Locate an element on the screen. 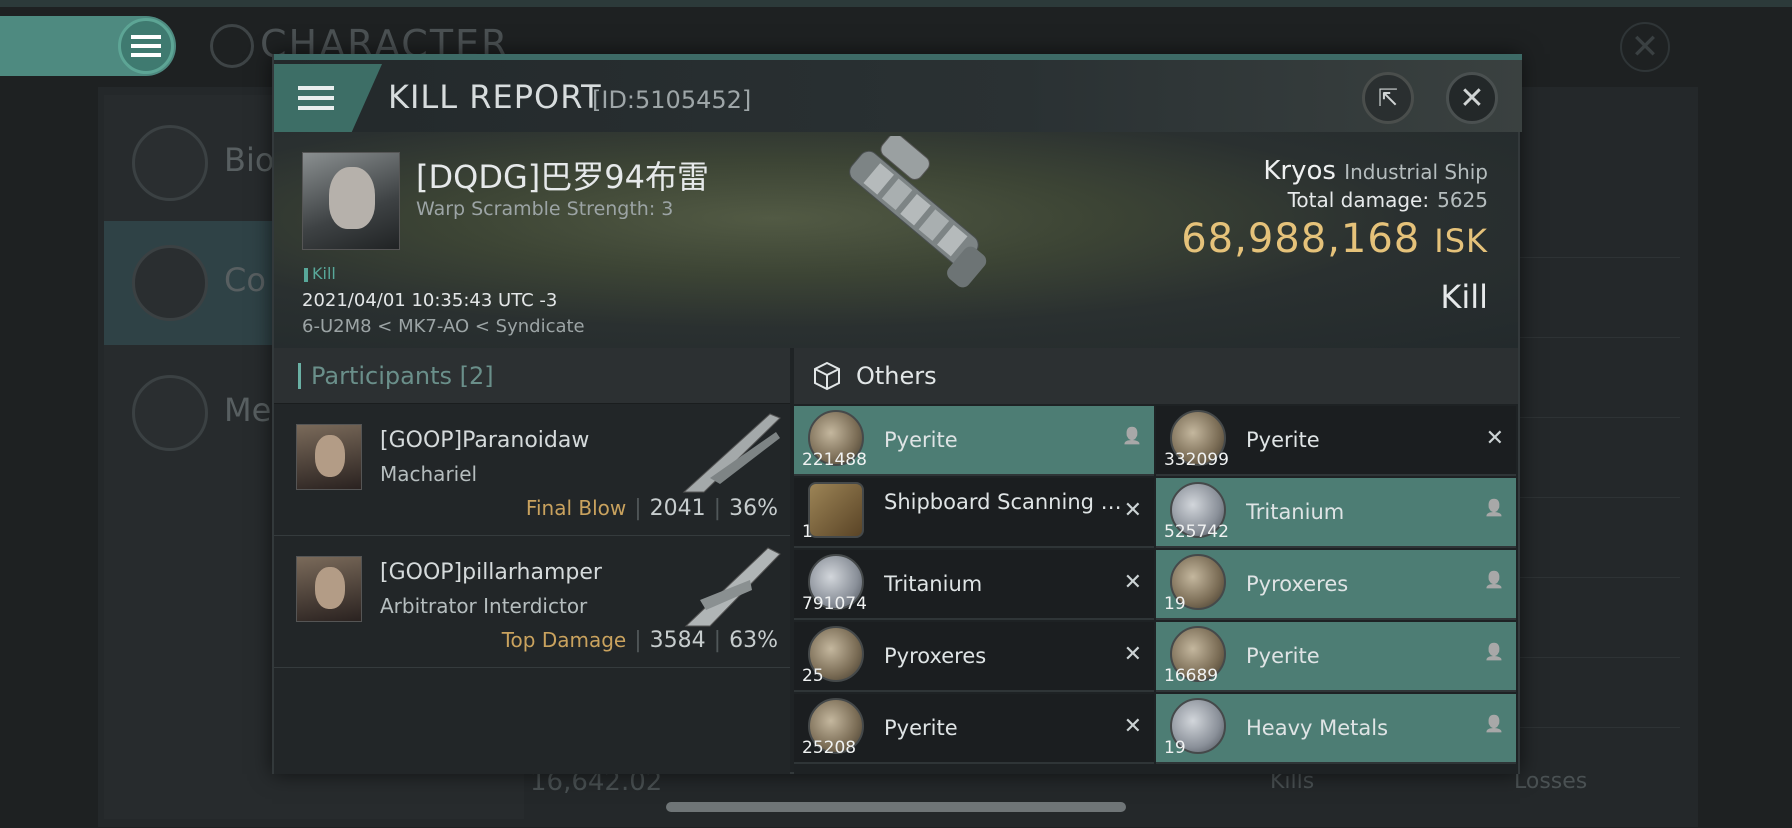 This screenshot has width=1792, height=828. loot-item: 25208 Pyerite ✕ is located at coordinates (974, 729).